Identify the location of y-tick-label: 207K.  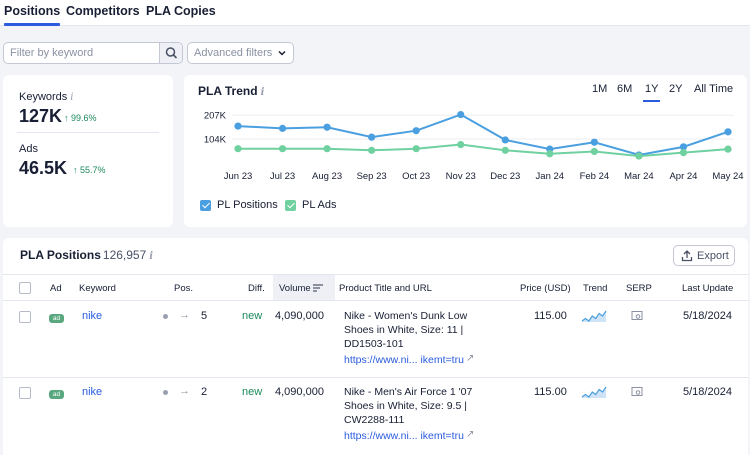
(215, 116).